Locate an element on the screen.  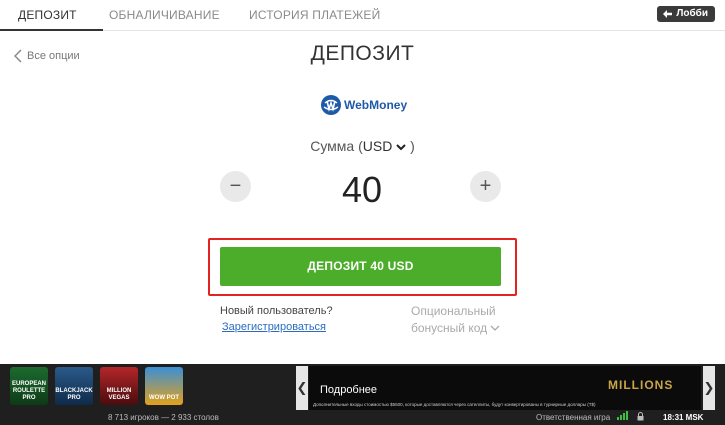
register-link: Зарегистрироваться is located at coordinates (274, 327).